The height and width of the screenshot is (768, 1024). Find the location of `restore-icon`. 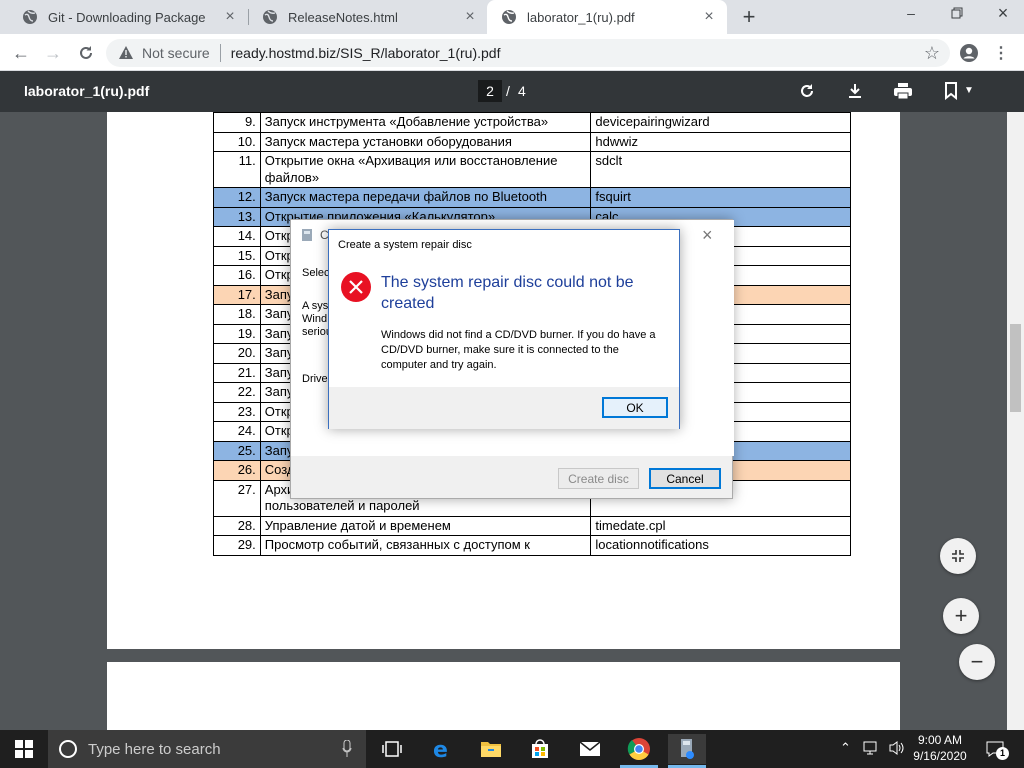

restore-icon is located at coordinates (957, 16).